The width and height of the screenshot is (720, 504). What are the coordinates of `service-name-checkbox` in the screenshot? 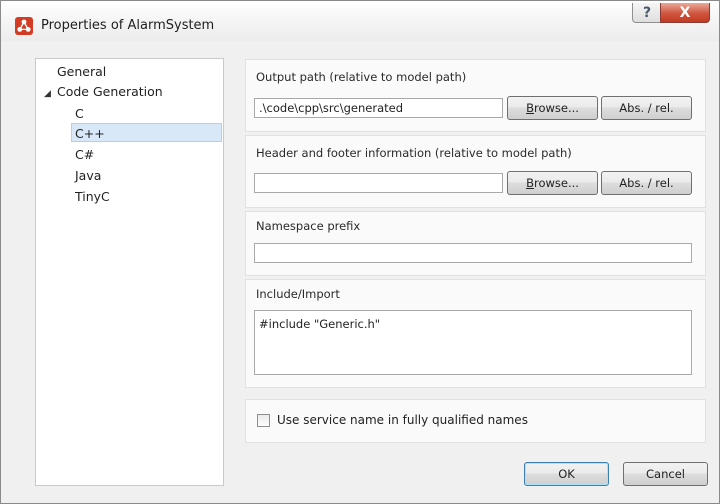 It's located at (263, 420).